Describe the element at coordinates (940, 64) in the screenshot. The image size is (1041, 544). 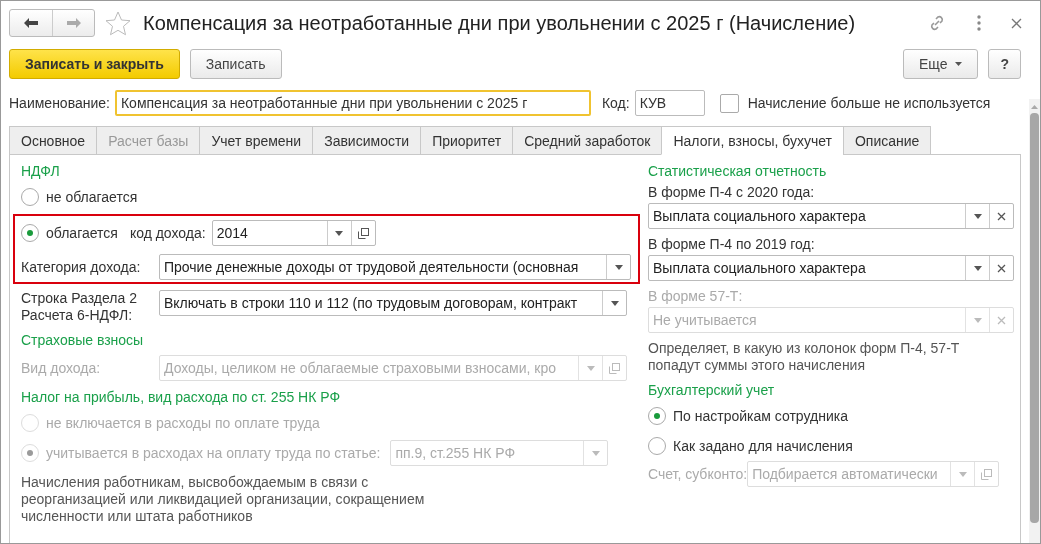
I see `more-button: Еще` at that location.